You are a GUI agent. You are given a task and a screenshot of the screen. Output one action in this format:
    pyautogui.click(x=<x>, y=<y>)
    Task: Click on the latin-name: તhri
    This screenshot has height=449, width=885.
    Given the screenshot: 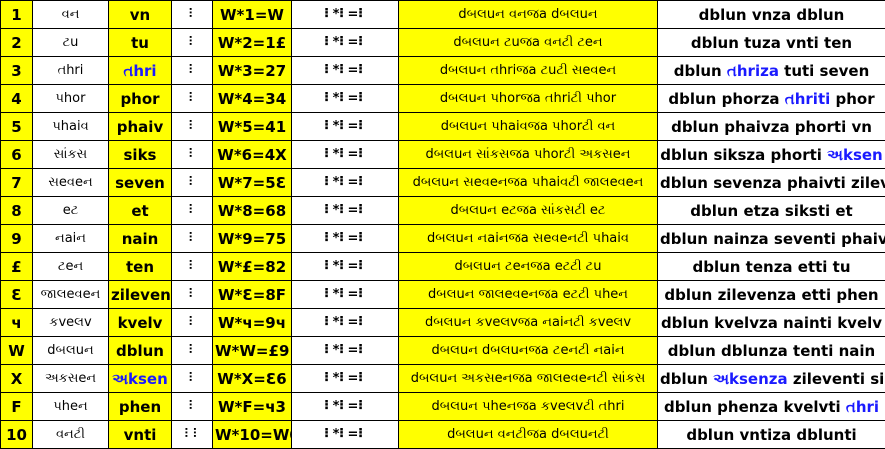 What is the action you would take?
    pyautogui.click(x=140, y=70)
    